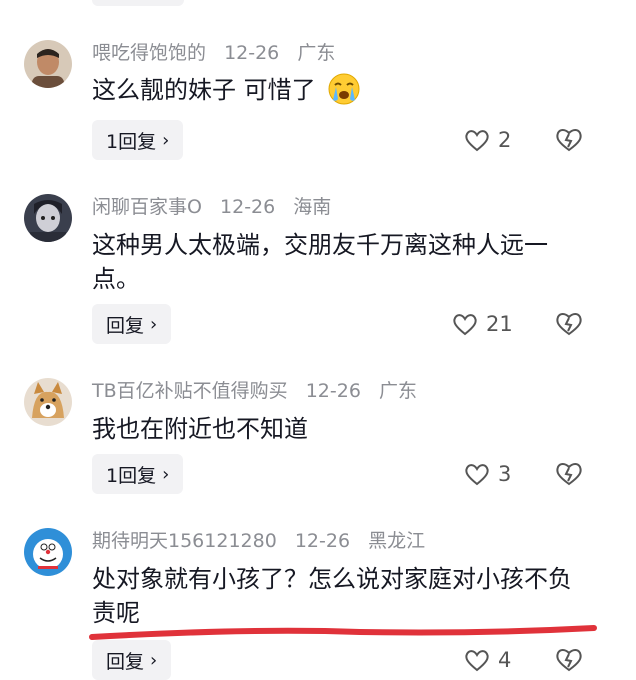 The height and width of the screenshot is (680, 636). Describe the element at coordinates (219, 53) in the screenshot. I see `comment-meta: 喂吃得饱饱的 12-26 广东` at that location.